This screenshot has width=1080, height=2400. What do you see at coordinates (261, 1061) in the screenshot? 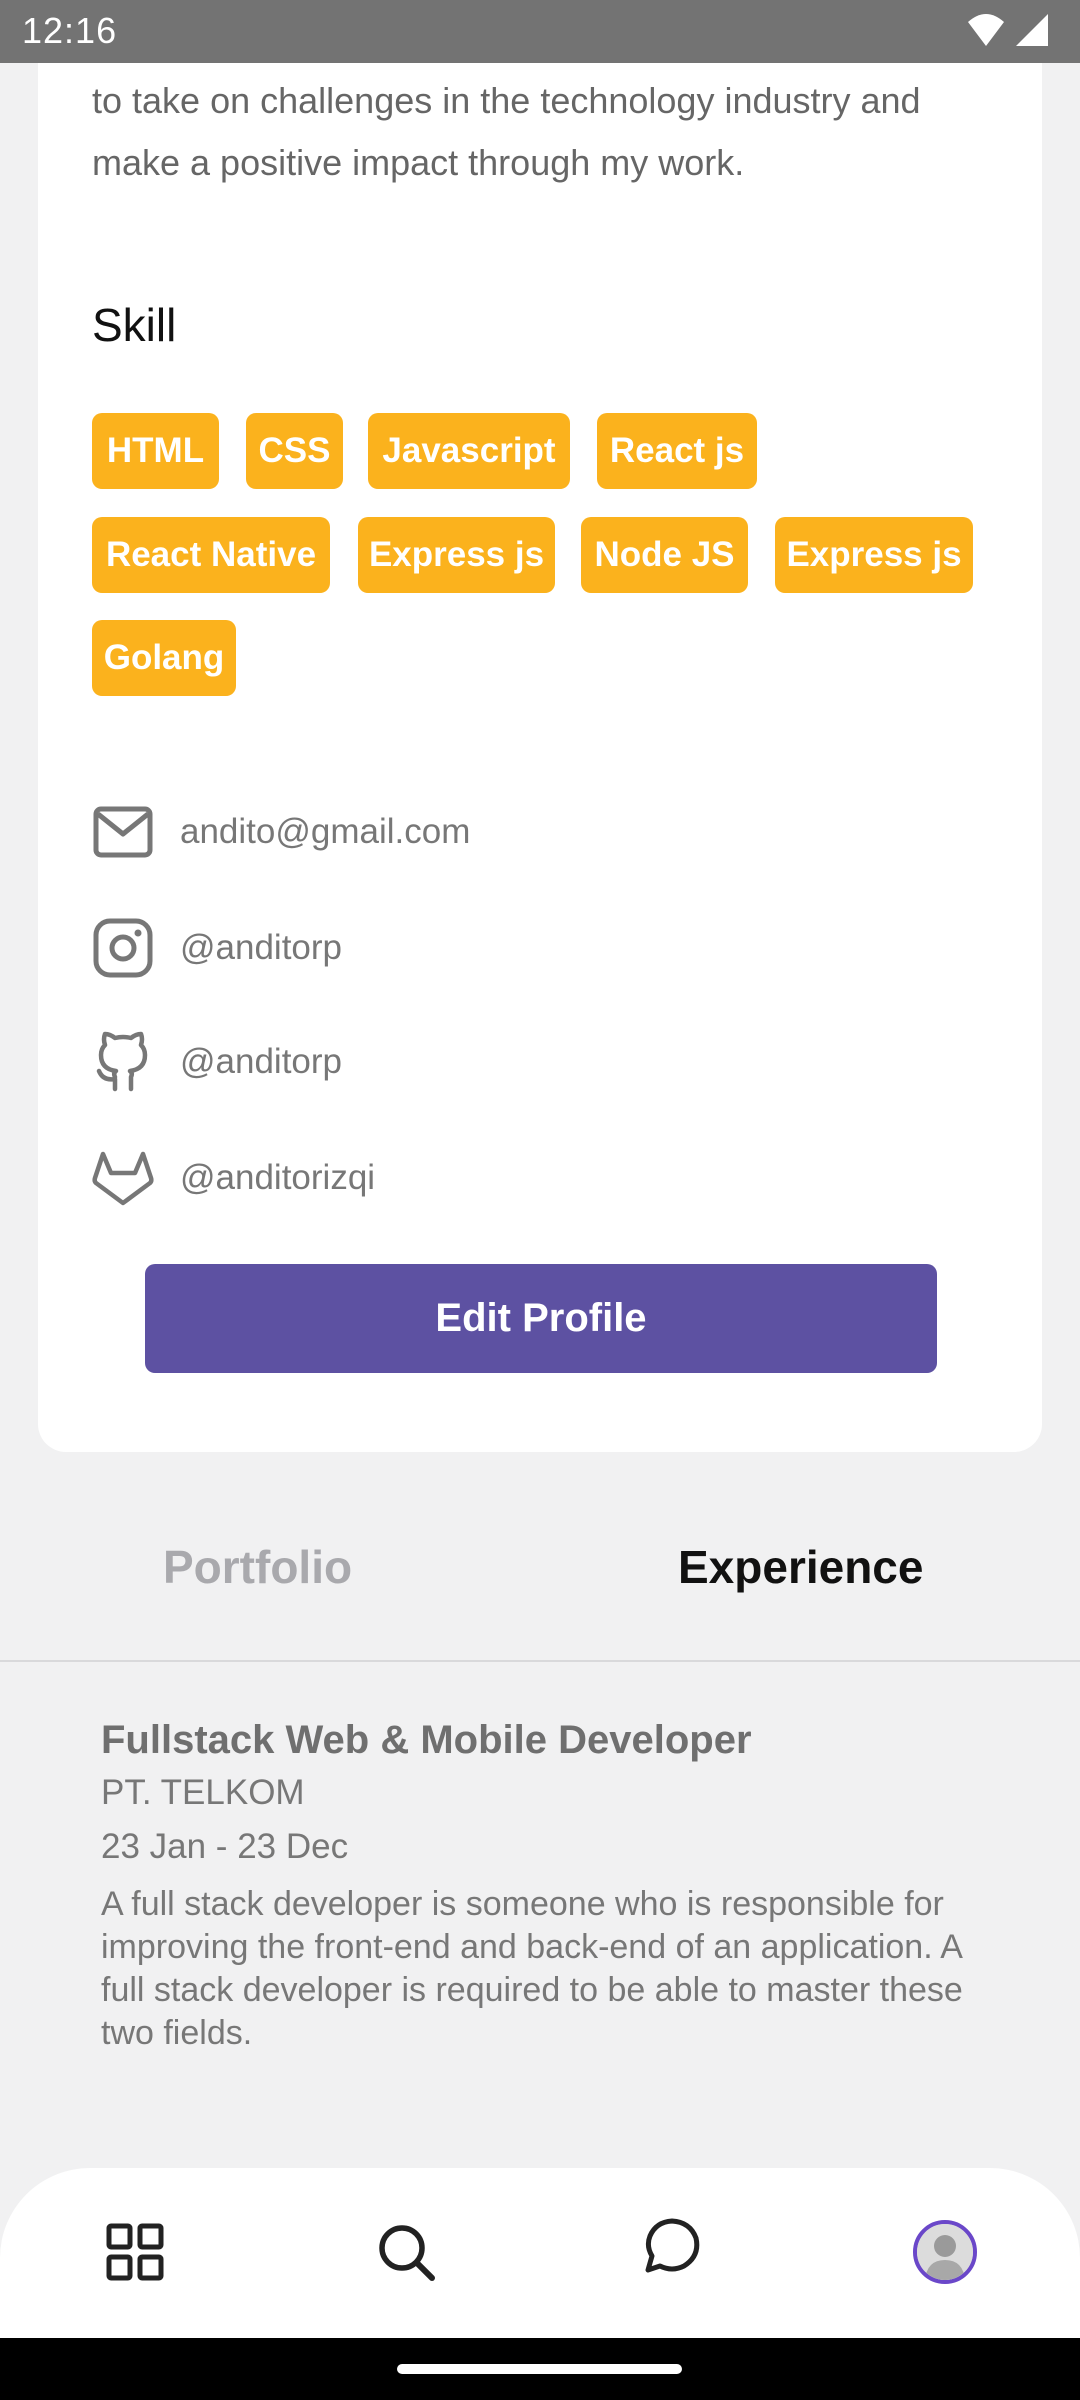
I see `github-text: @anditorp` at bounding box center [261, 1061].